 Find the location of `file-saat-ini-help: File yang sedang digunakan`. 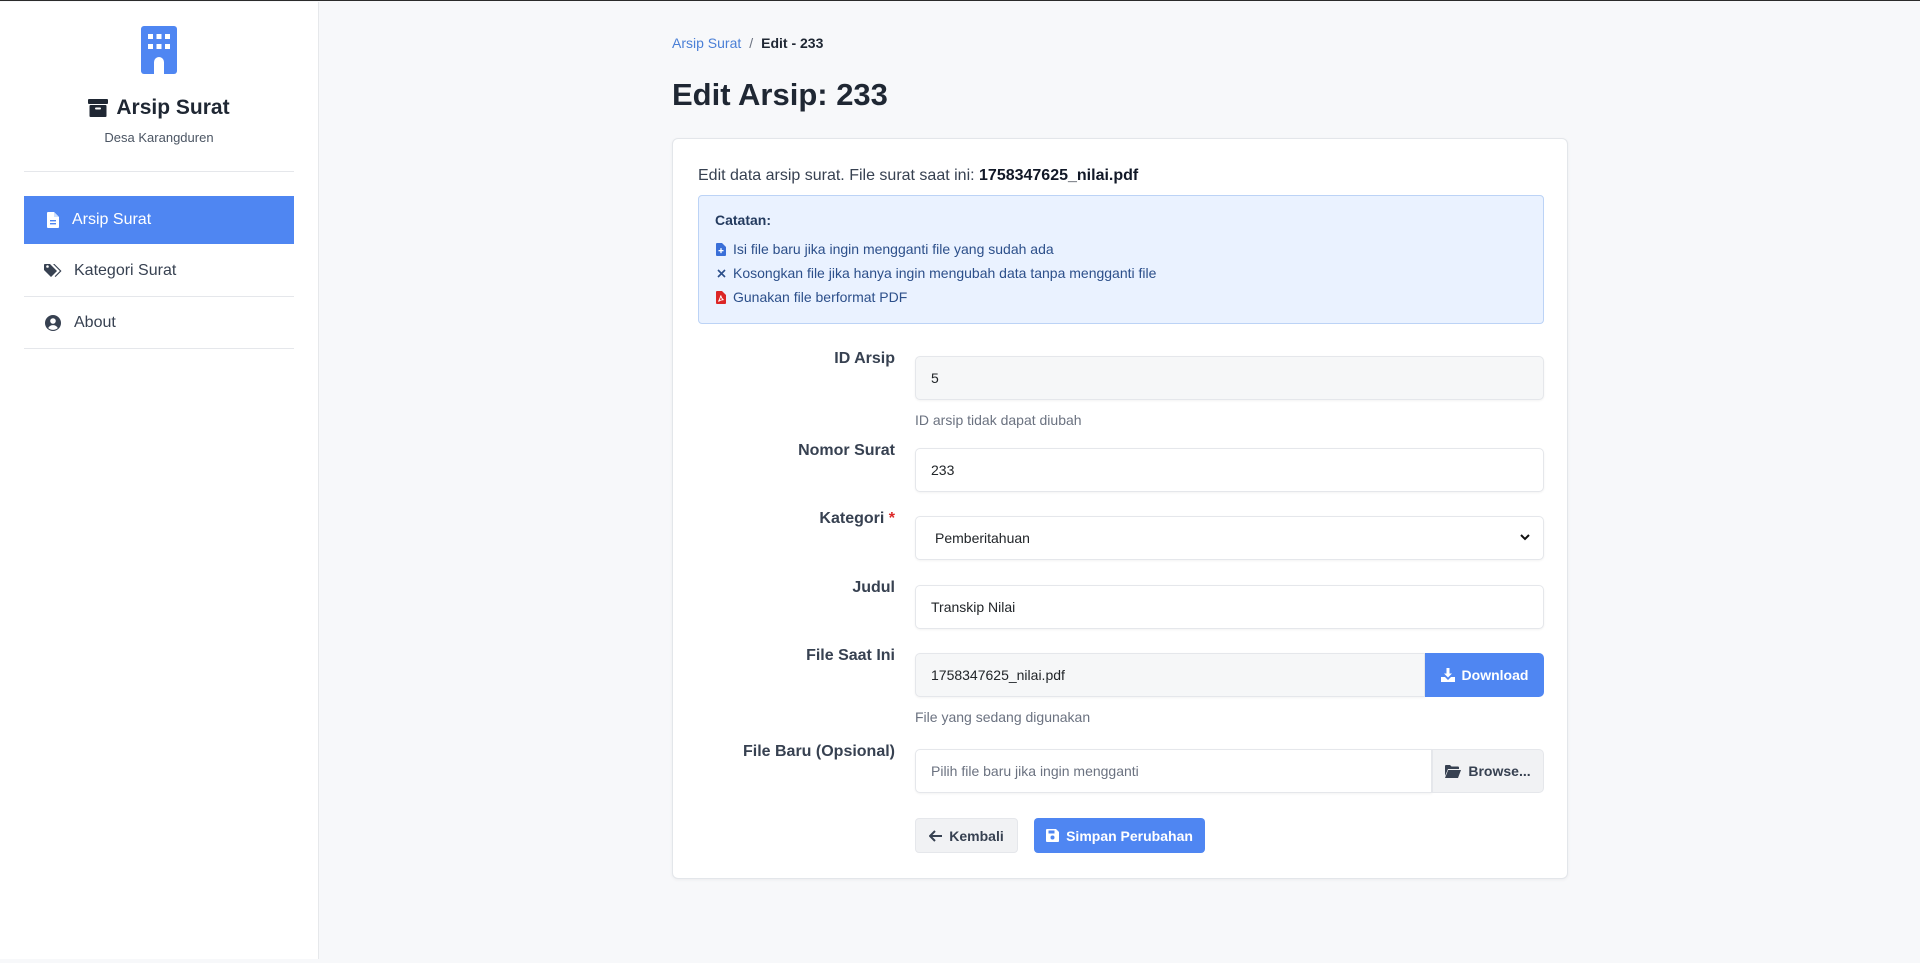

file-saat-ini-help: File yang sedang digunakan is located at coordinates (1003, 717).